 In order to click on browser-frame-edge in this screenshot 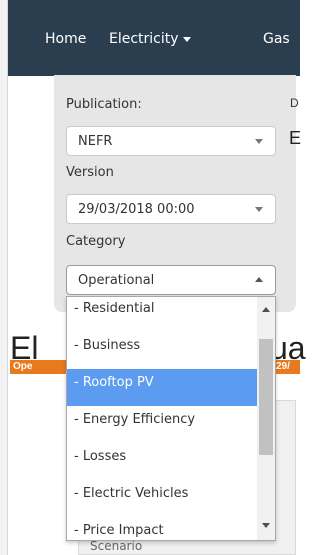, I will do `click(4, 277)`.